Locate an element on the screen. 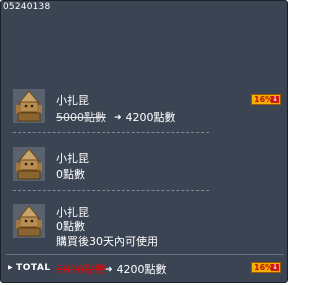 Image resolution: width=320 pixels, height=285 pixels. discount-badge: 16% ↓ is located at coordinates (266, 99).